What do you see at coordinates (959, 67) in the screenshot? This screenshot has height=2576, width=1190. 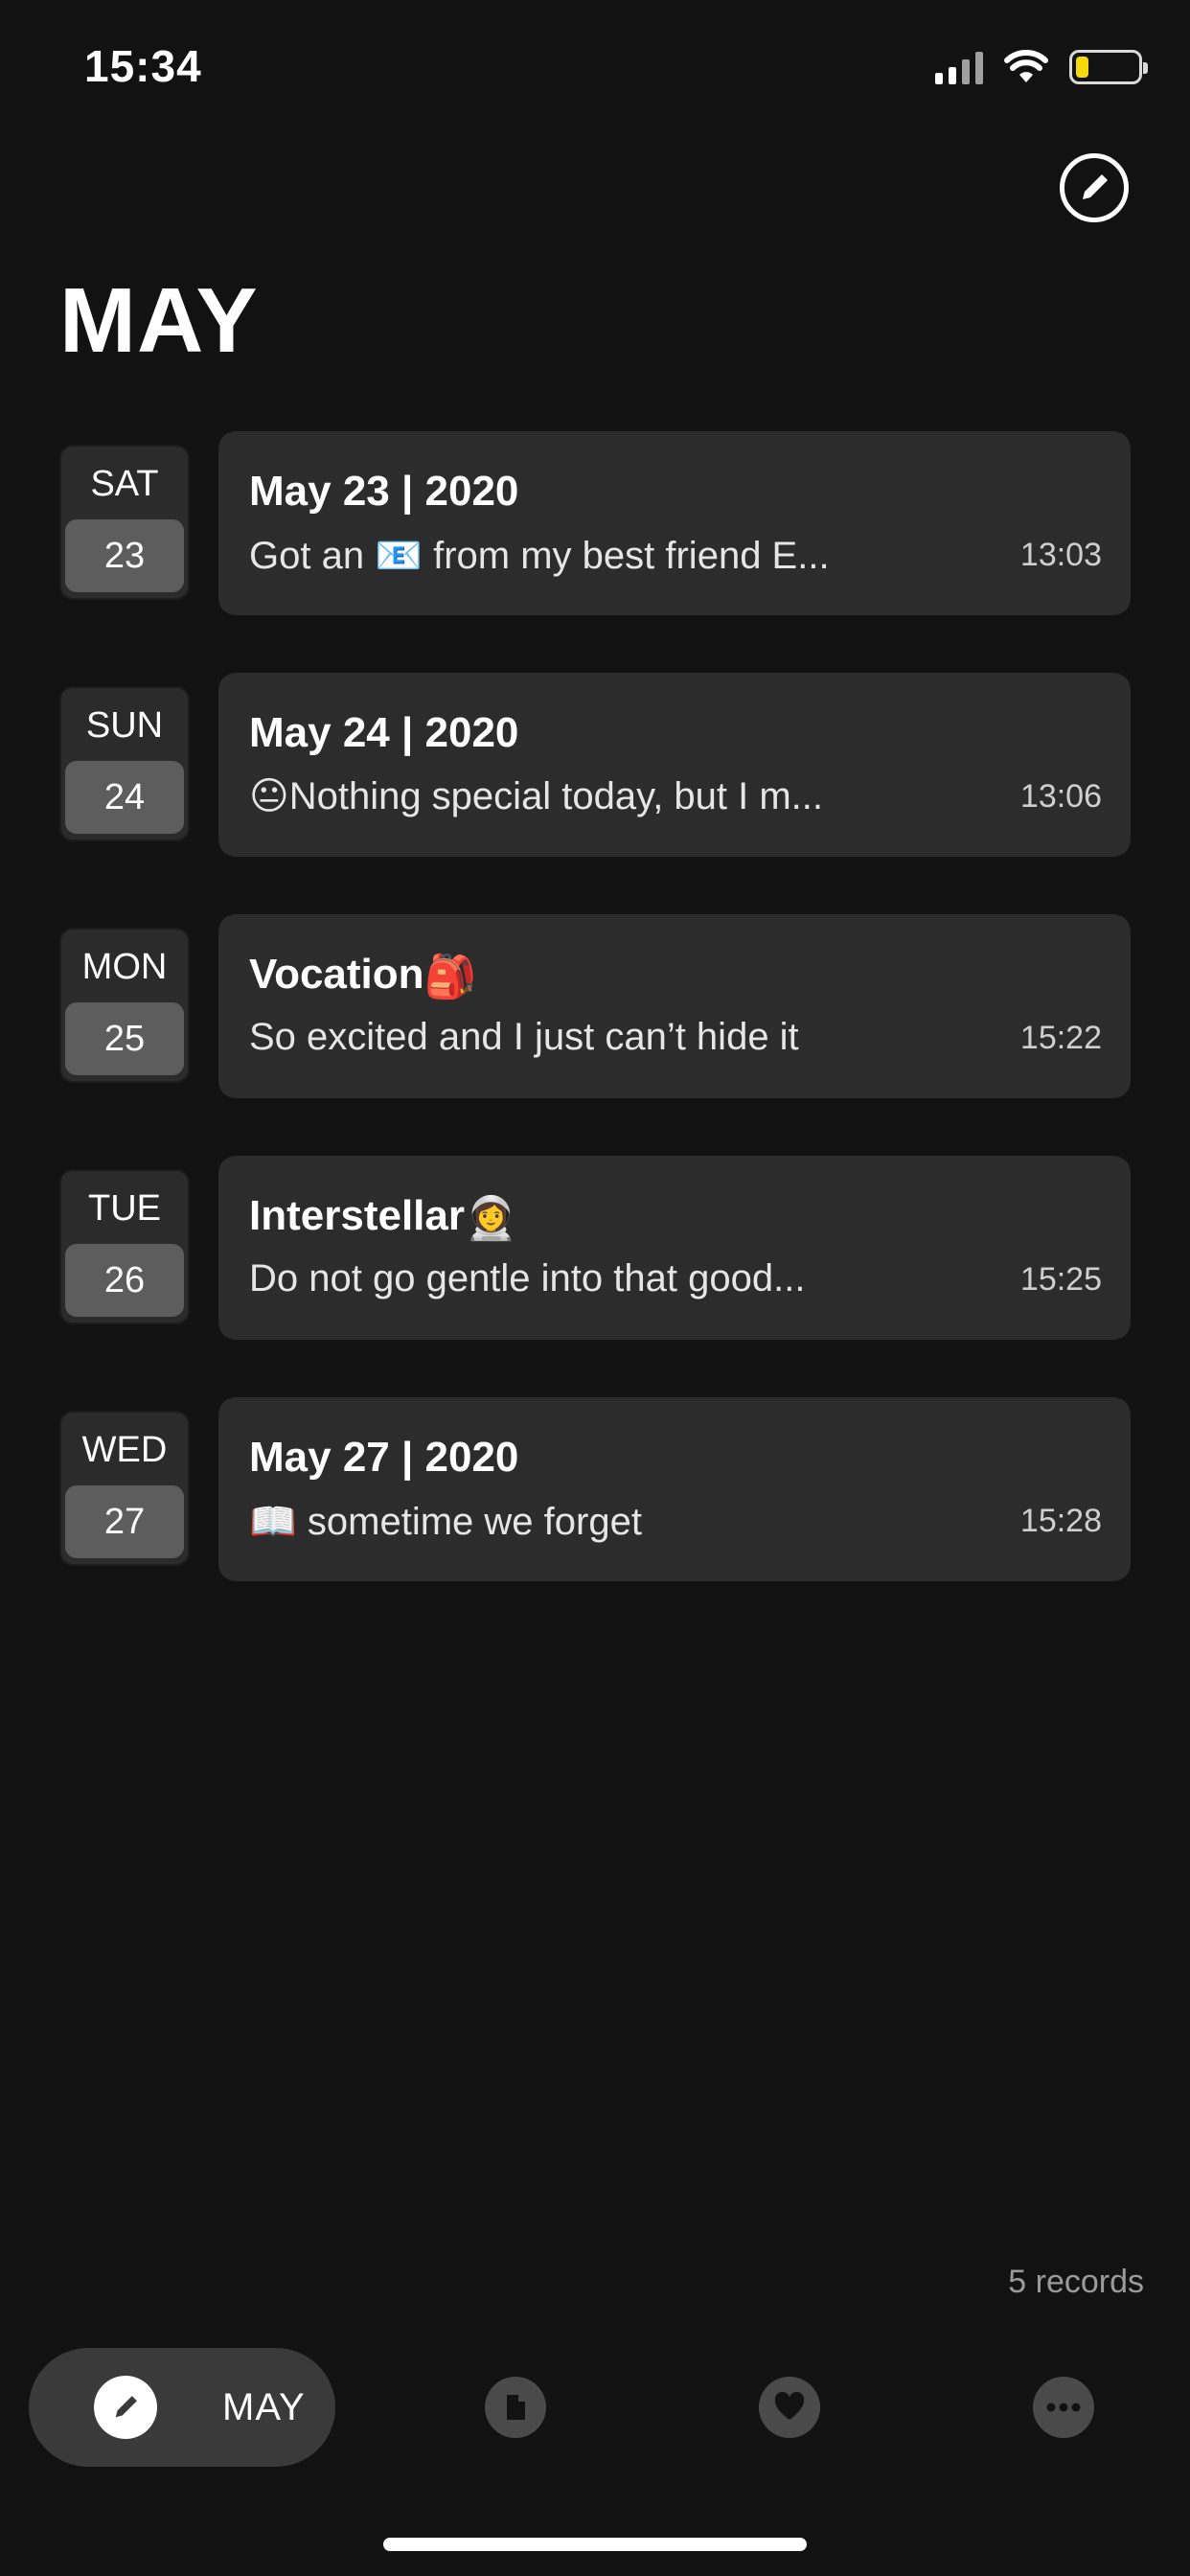 I see `cellular-signal-icon` at bounding box center [959, 67].